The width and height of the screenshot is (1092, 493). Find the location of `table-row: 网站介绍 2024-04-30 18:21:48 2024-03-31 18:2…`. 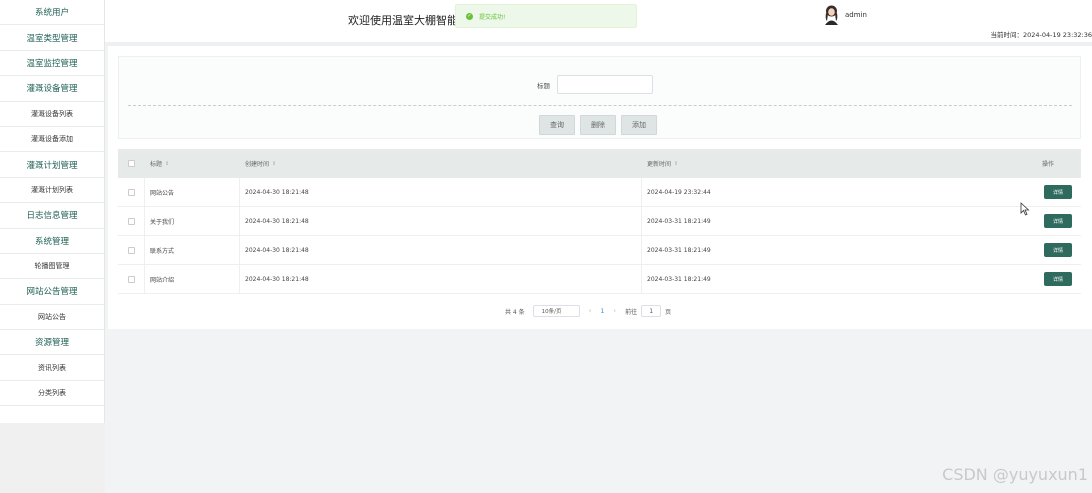

table-row: 网站介绍 2024-04-30 18:21:48 2024-03-31 18:2… is located at coordinates (599, 279).